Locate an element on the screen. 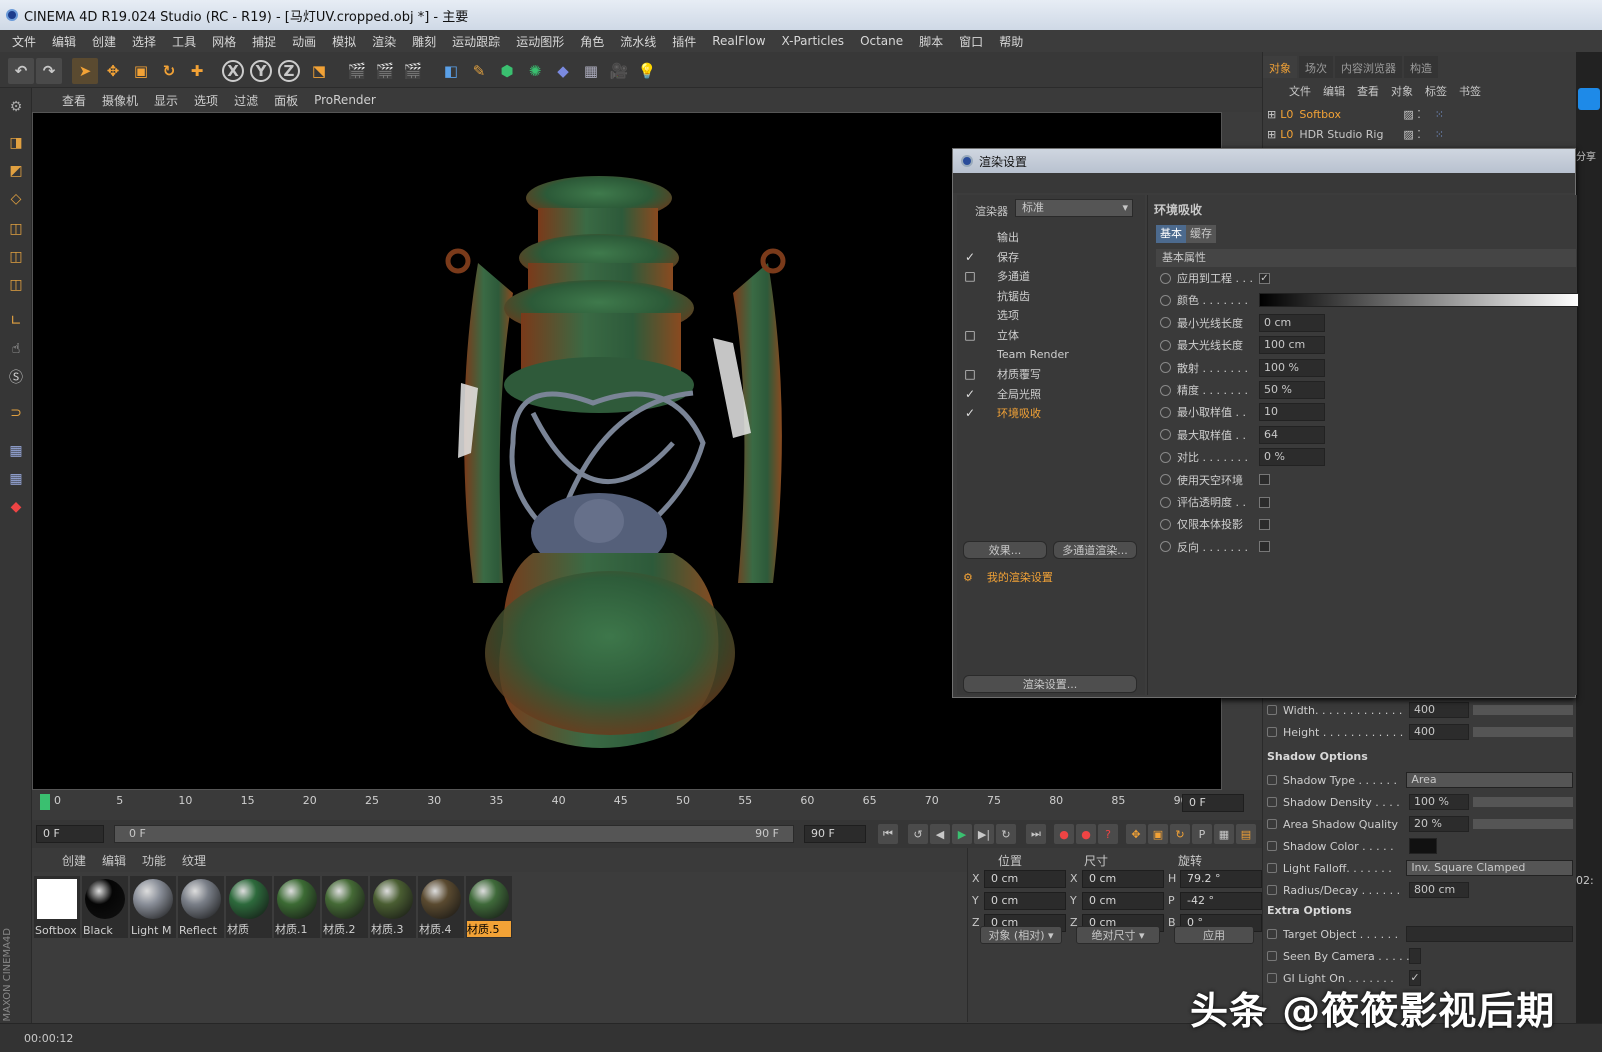  menu-item: 选择 is located at coordinates (144, 41).